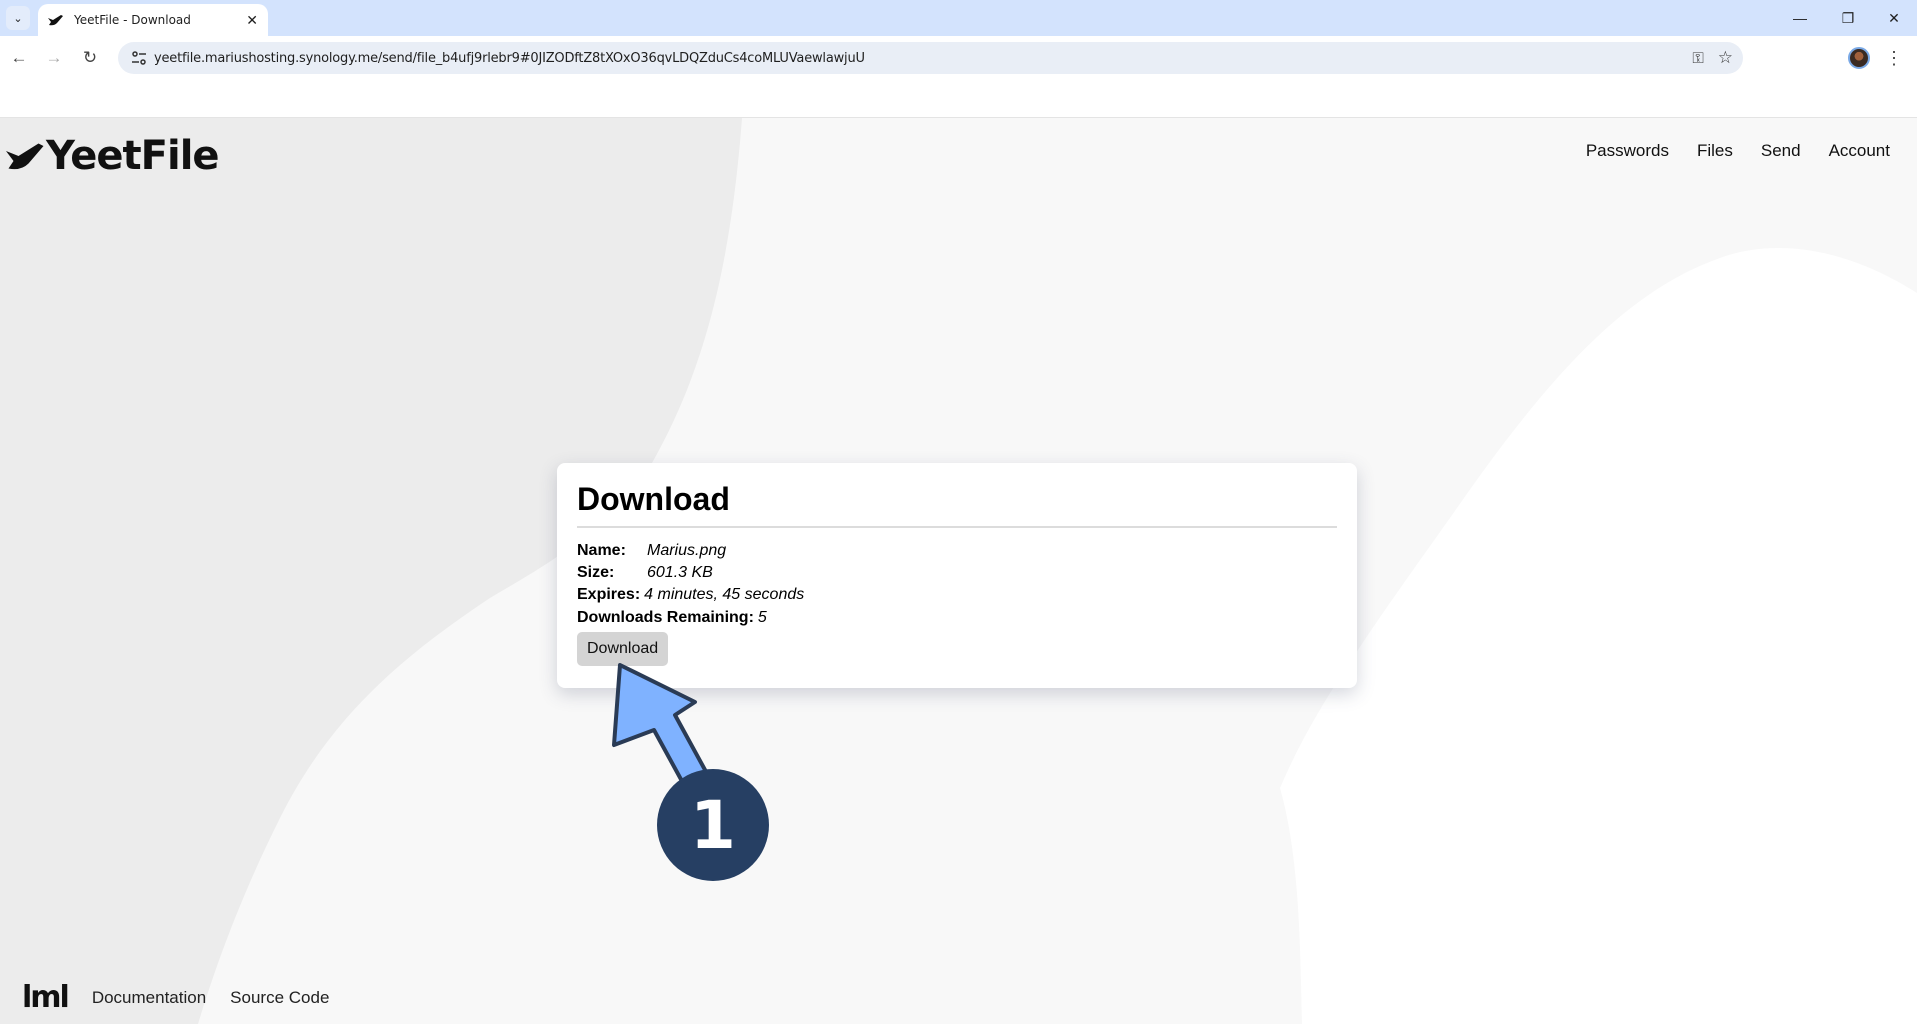 This screenshot has width=1917, height=1024. I want to click on restore-icon: ❐, so click(1848, 17).